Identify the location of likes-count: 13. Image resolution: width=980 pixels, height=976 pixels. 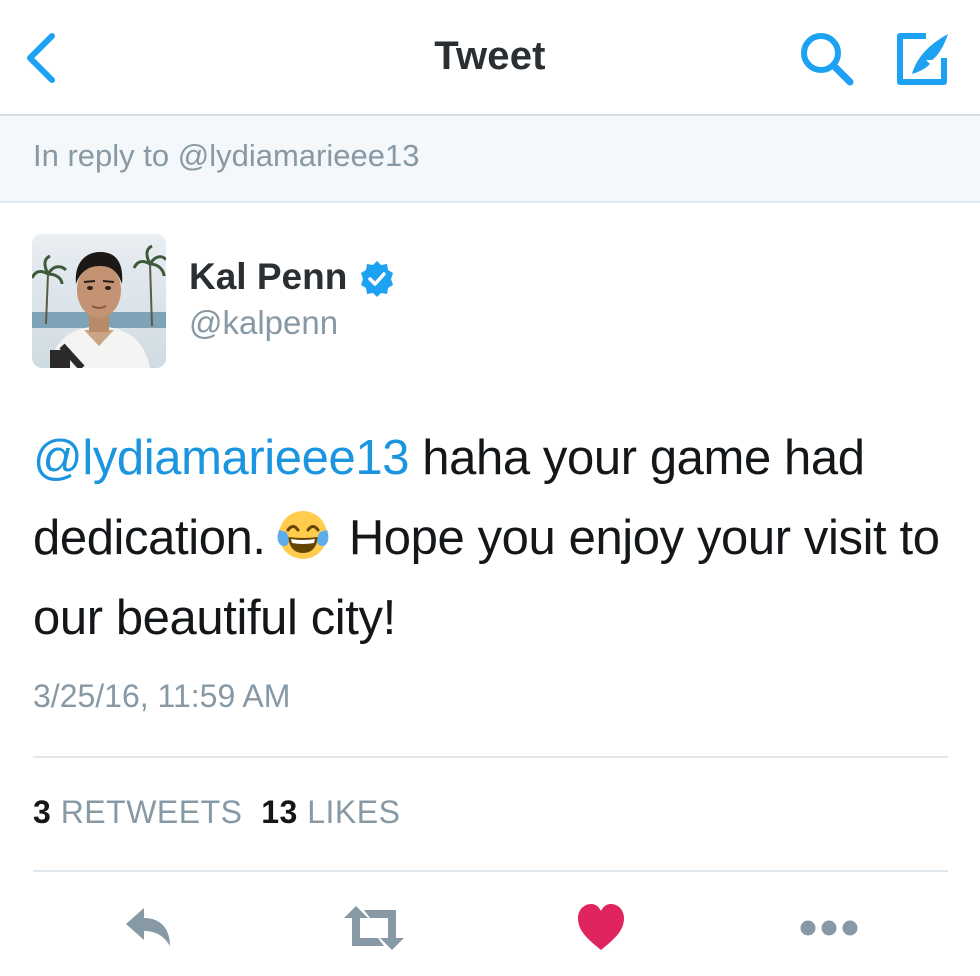
(279, 812).